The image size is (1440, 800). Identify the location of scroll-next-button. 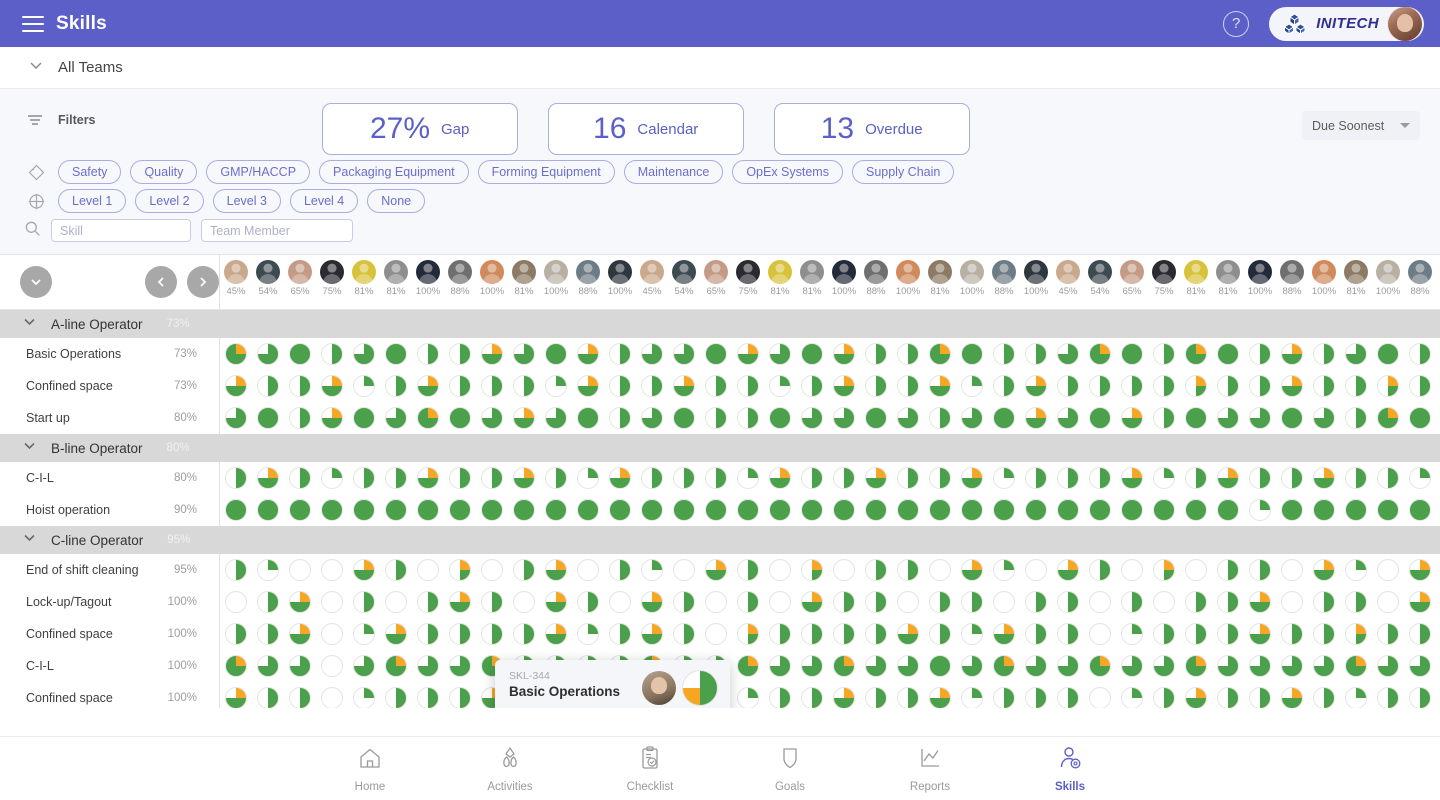
(203, 282).